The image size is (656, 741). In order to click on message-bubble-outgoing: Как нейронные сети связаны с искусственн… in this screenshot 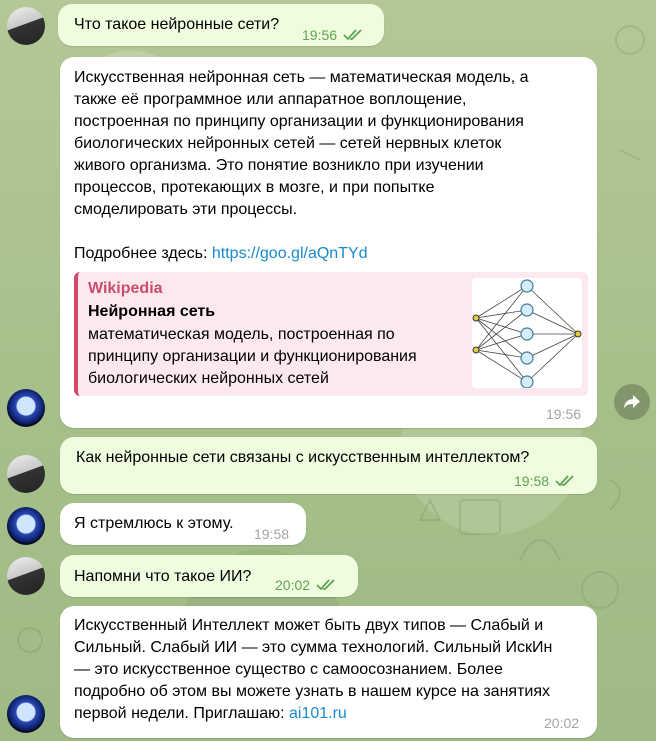, I will do `click(328, 465)`.